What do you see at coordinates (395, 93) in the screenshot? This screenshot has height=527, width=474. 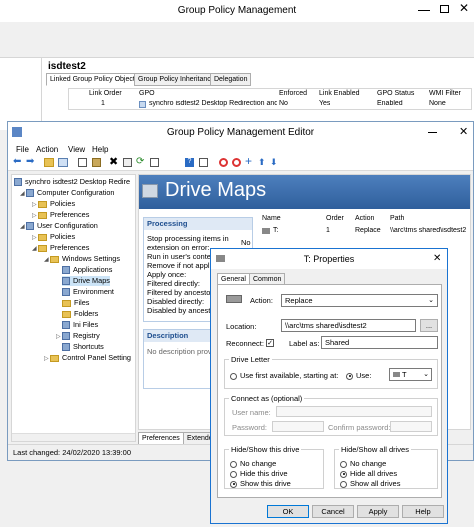 I see `col-gpo-status: GPO Status` at bounding box center [395, 93].